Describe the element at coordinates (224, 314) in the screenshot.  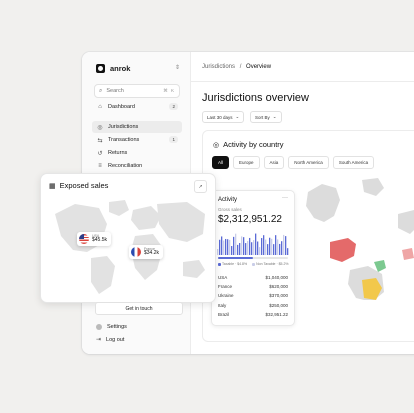
I see `country-name: Brazil` at that location.